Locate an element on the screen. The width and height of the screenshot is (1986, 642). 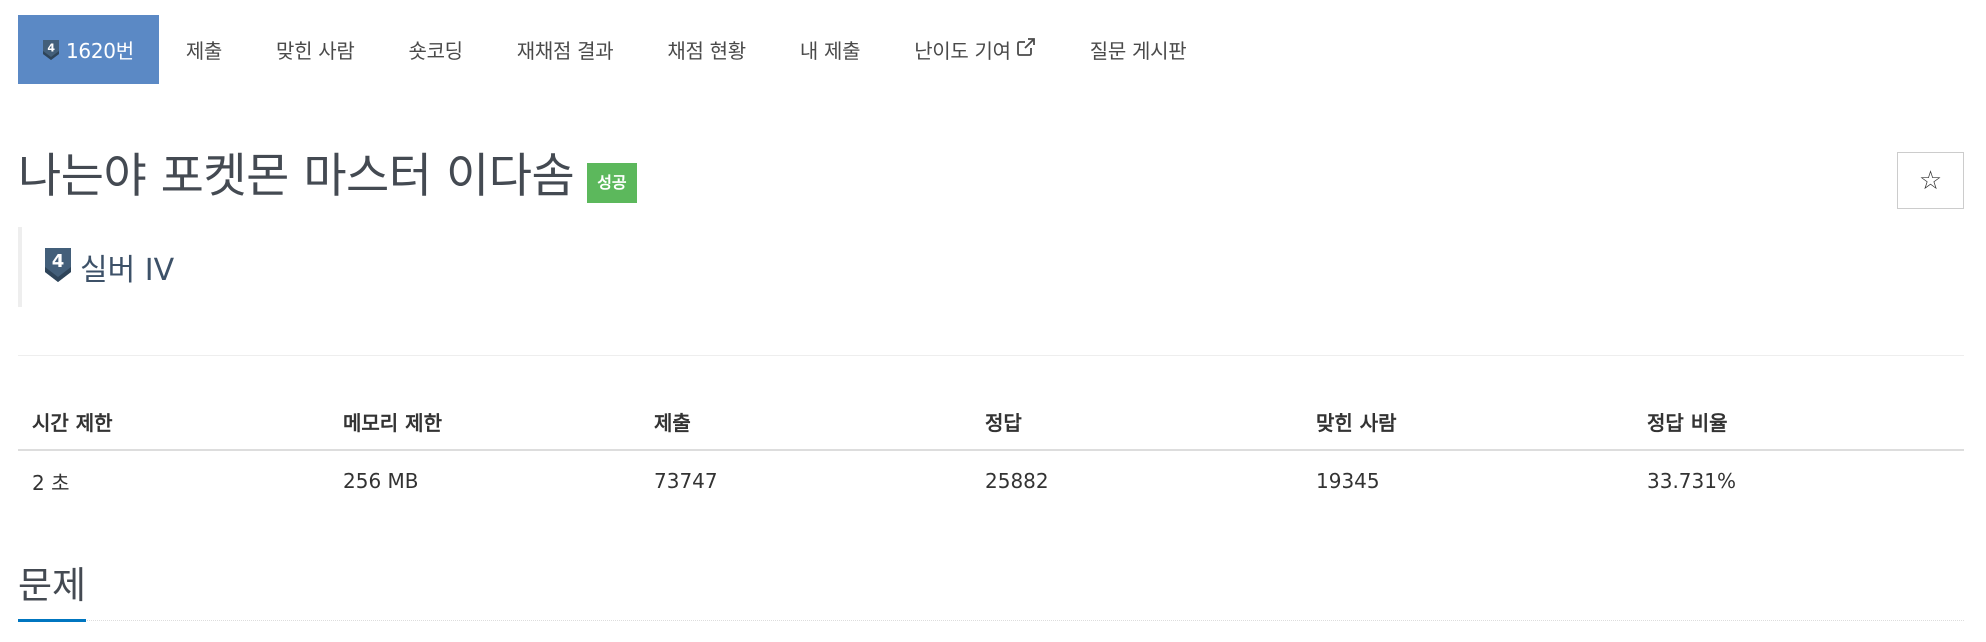
header-accept-rate: 정답 비율 is located at coordinates (1798, 422).